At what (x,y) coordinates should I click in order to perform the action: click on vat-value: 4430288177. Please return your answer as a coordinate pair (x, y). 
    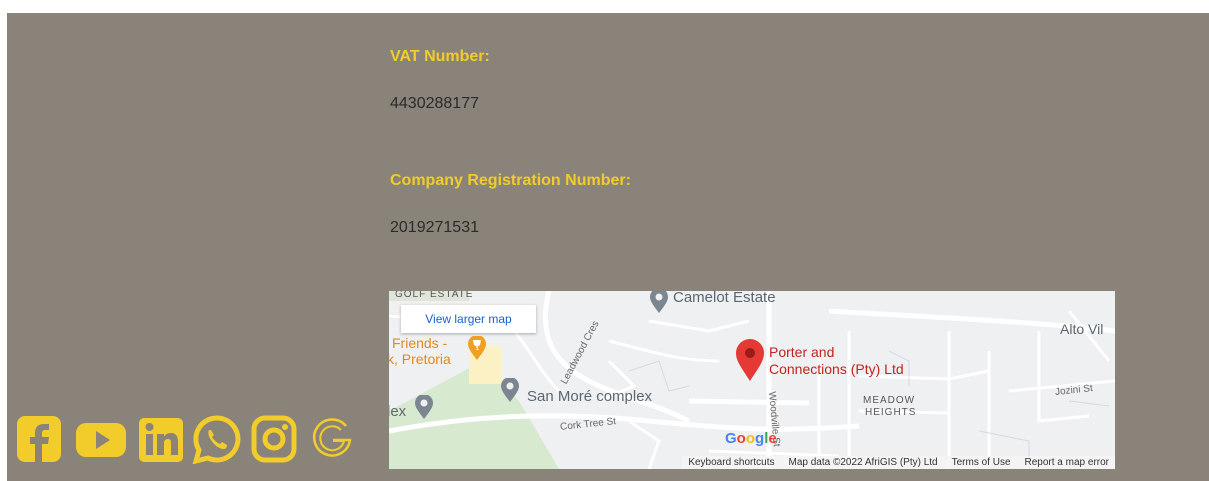
    Looking at the image, I should click on (434, 103).